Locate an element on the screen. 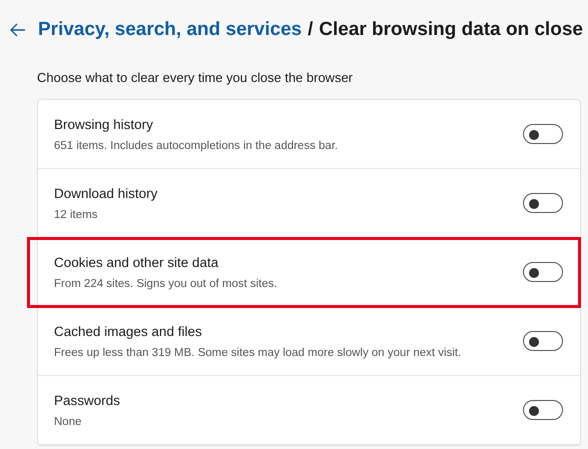  breadcrumb-link: Privacy, search, and services is located at coordinates (170, 30).